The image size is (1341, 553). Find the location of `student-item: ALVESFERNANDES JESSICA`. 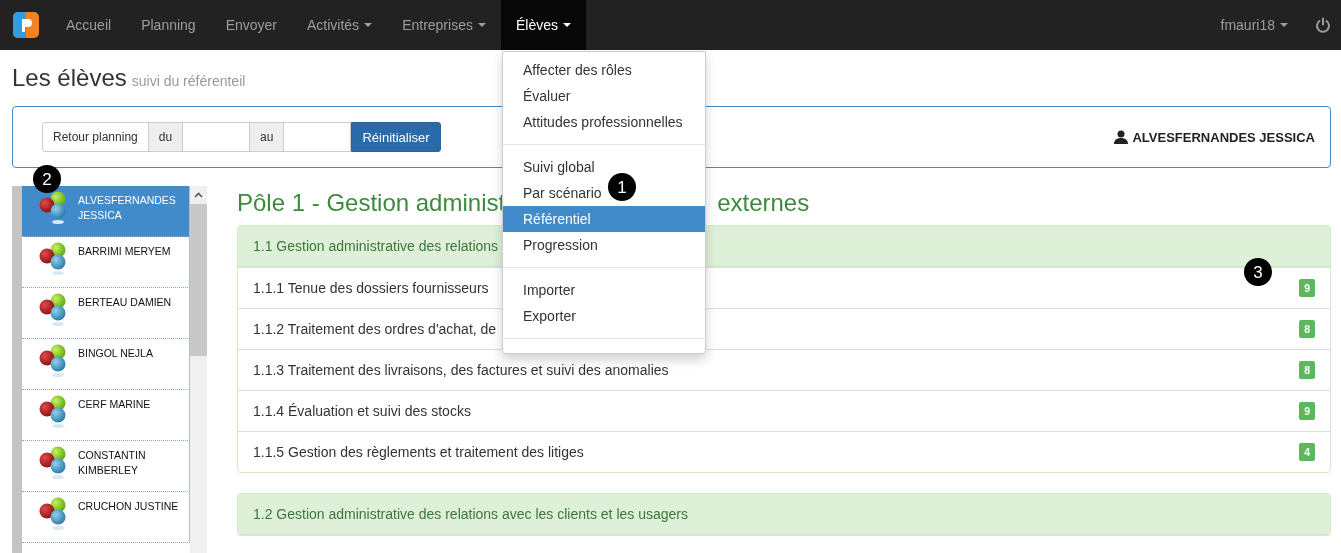

student-item: ALVESFERNANDES JESSICA is located at coordinates (106, 211).